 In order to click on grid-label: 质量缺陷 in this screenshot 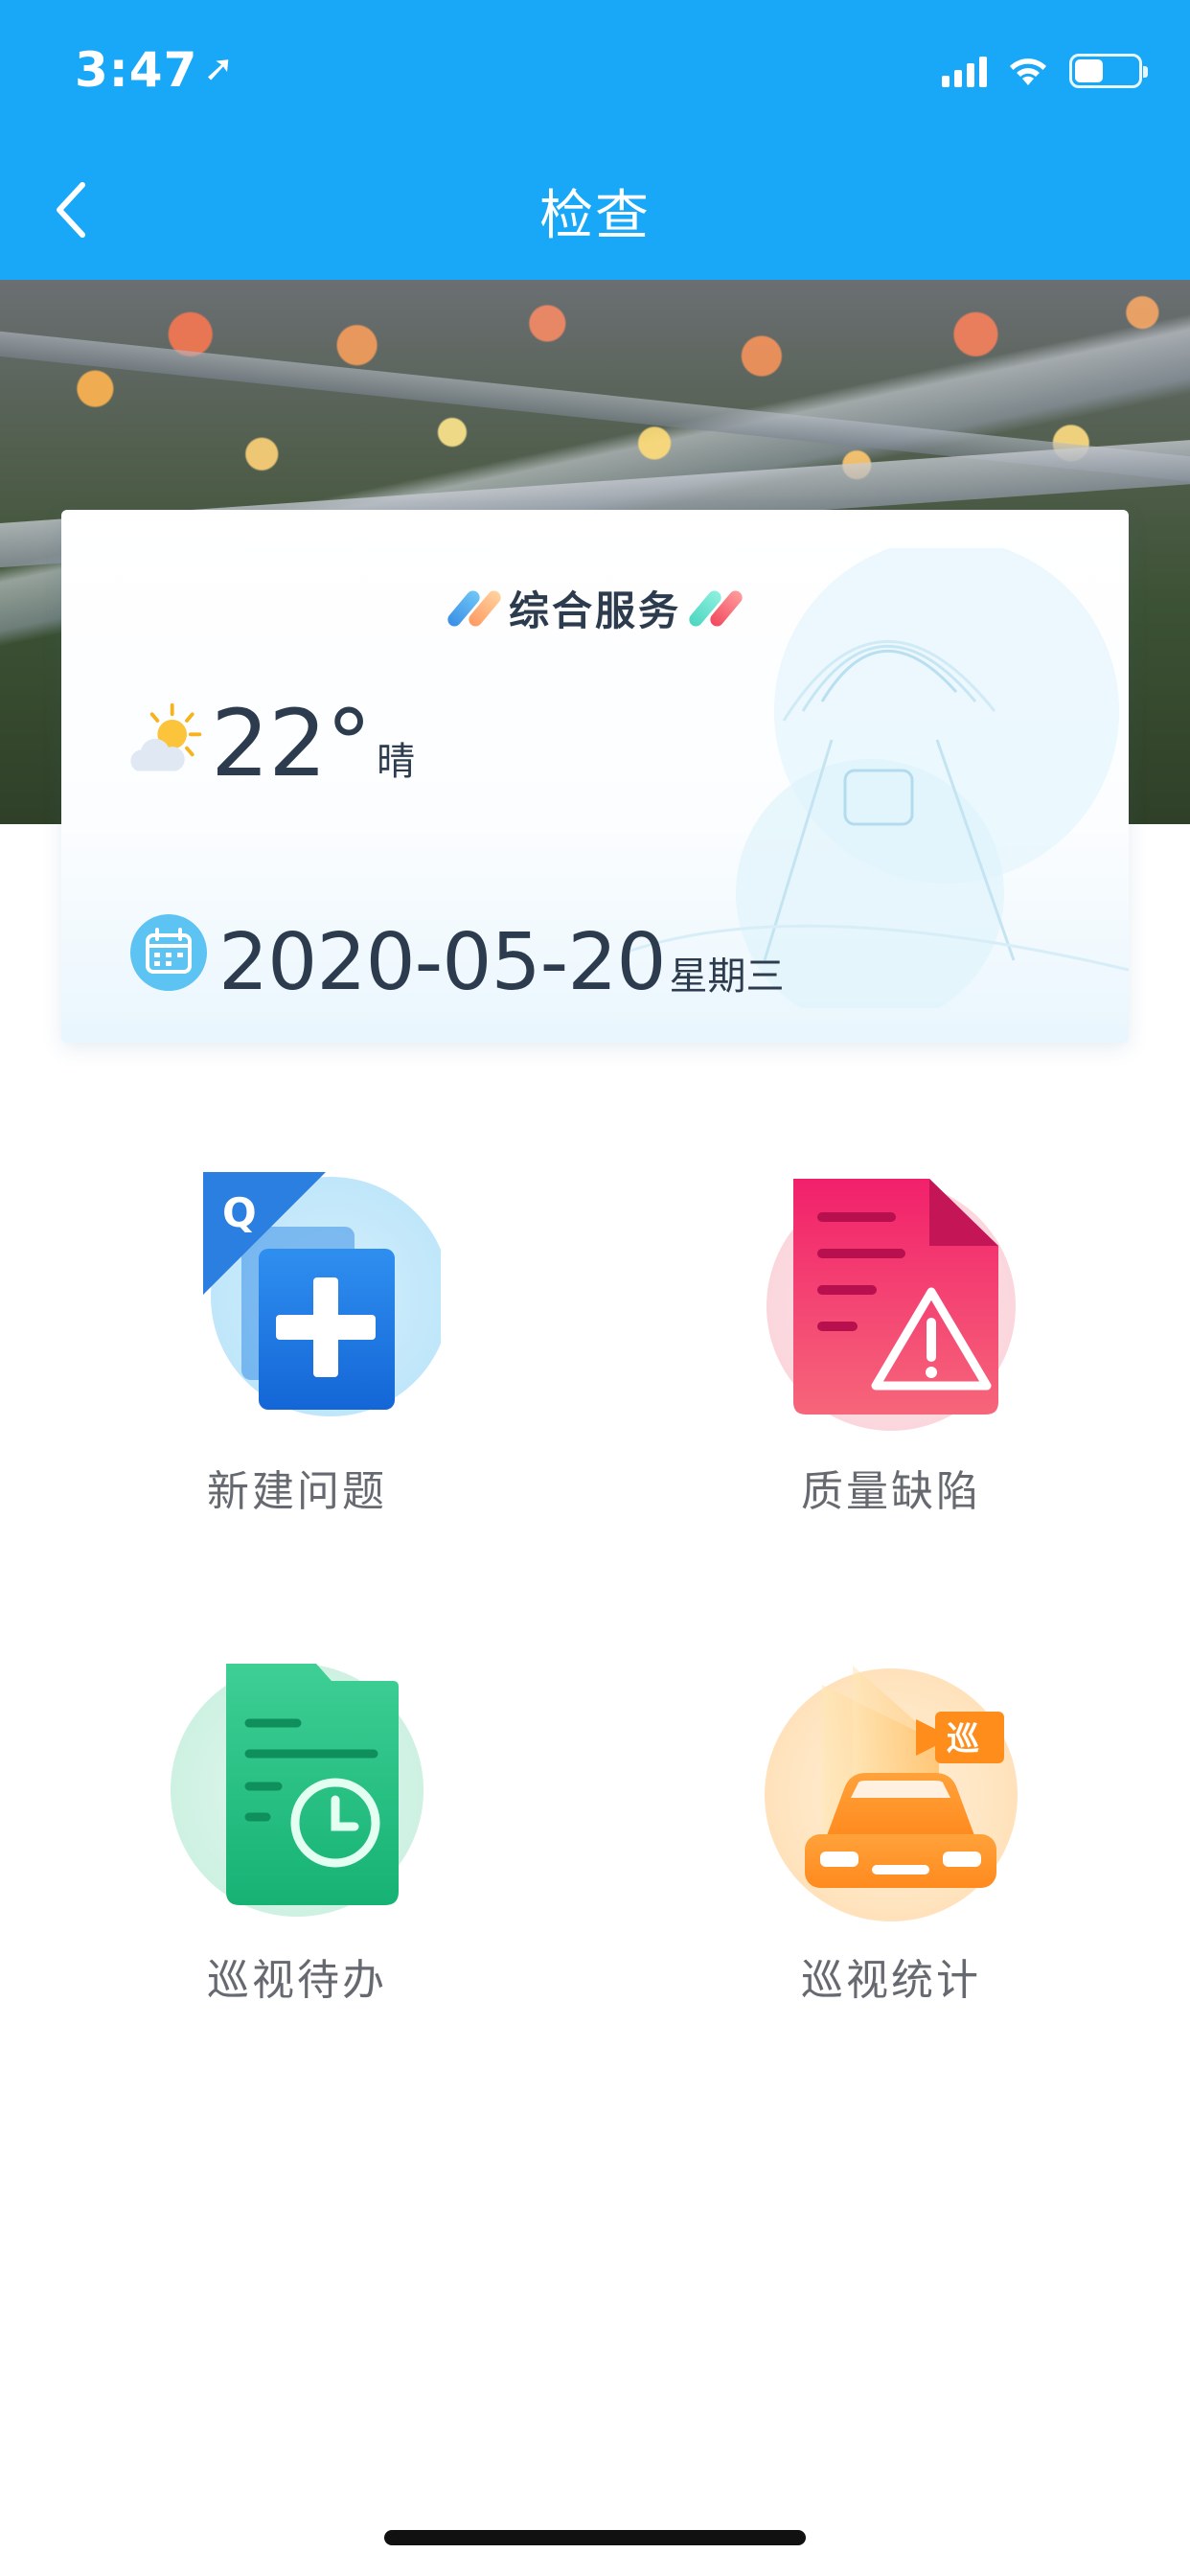, I will do `click(891, 1491)`.